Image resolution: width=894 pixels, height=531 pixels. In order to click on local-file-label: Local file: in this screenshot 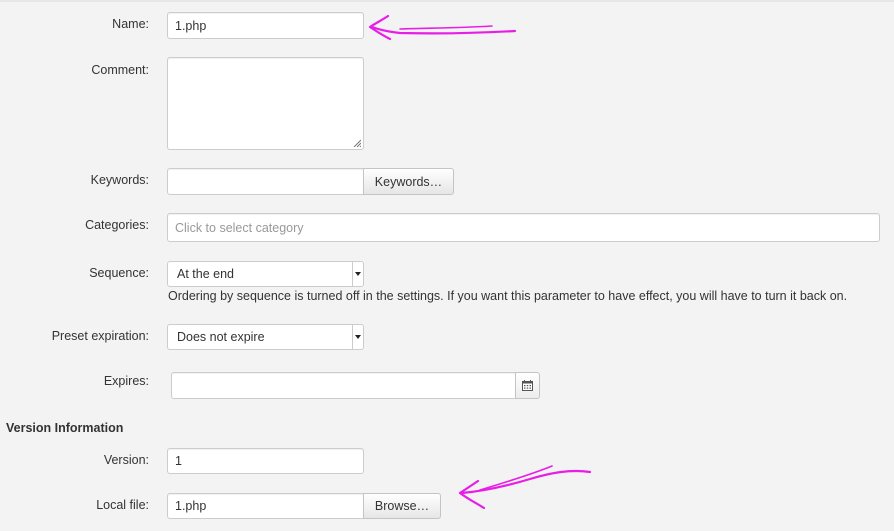, I will do `click(122, 505)`.